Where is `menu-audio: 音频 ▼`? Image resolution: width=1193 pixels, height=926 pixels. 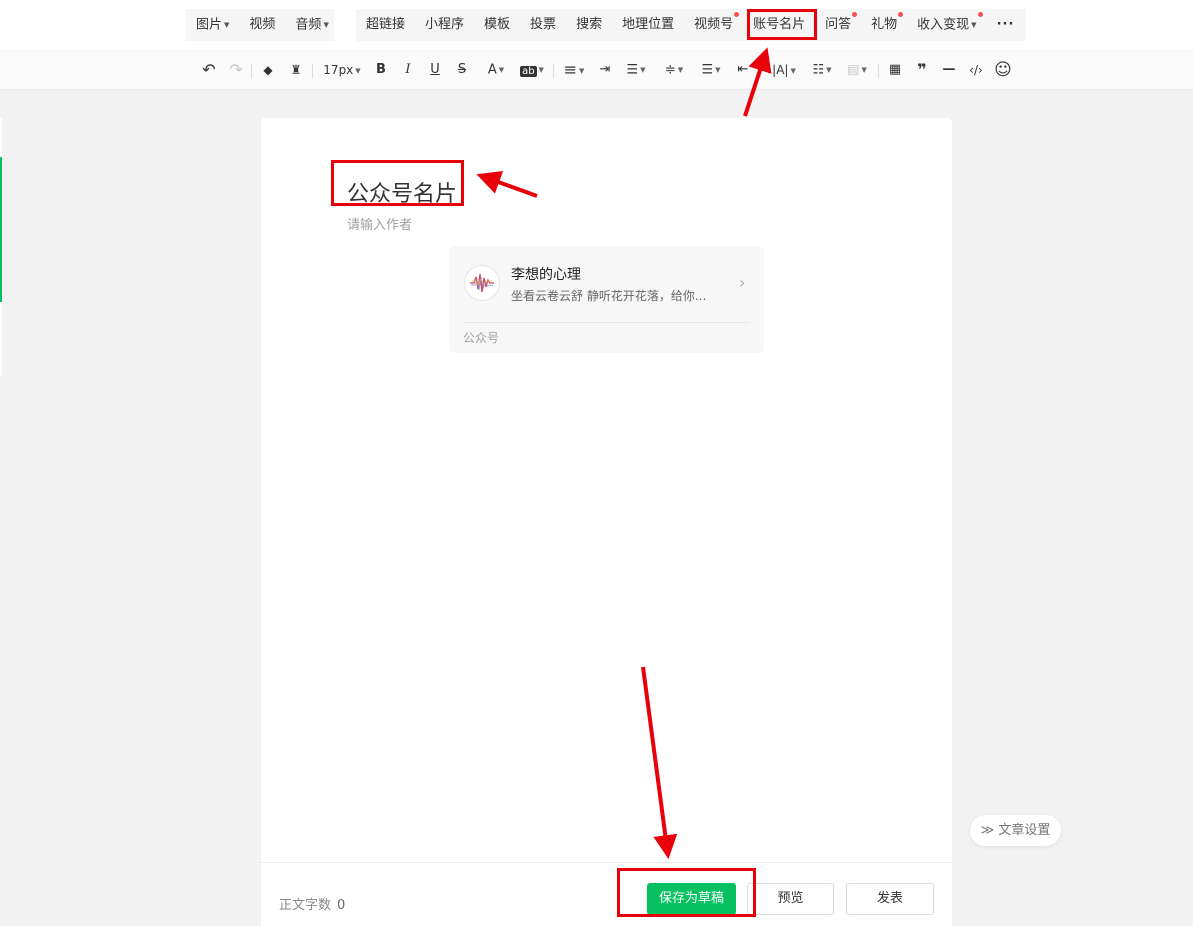
menu-audio: 音频 ▼ is located at coordinates (311, 25).